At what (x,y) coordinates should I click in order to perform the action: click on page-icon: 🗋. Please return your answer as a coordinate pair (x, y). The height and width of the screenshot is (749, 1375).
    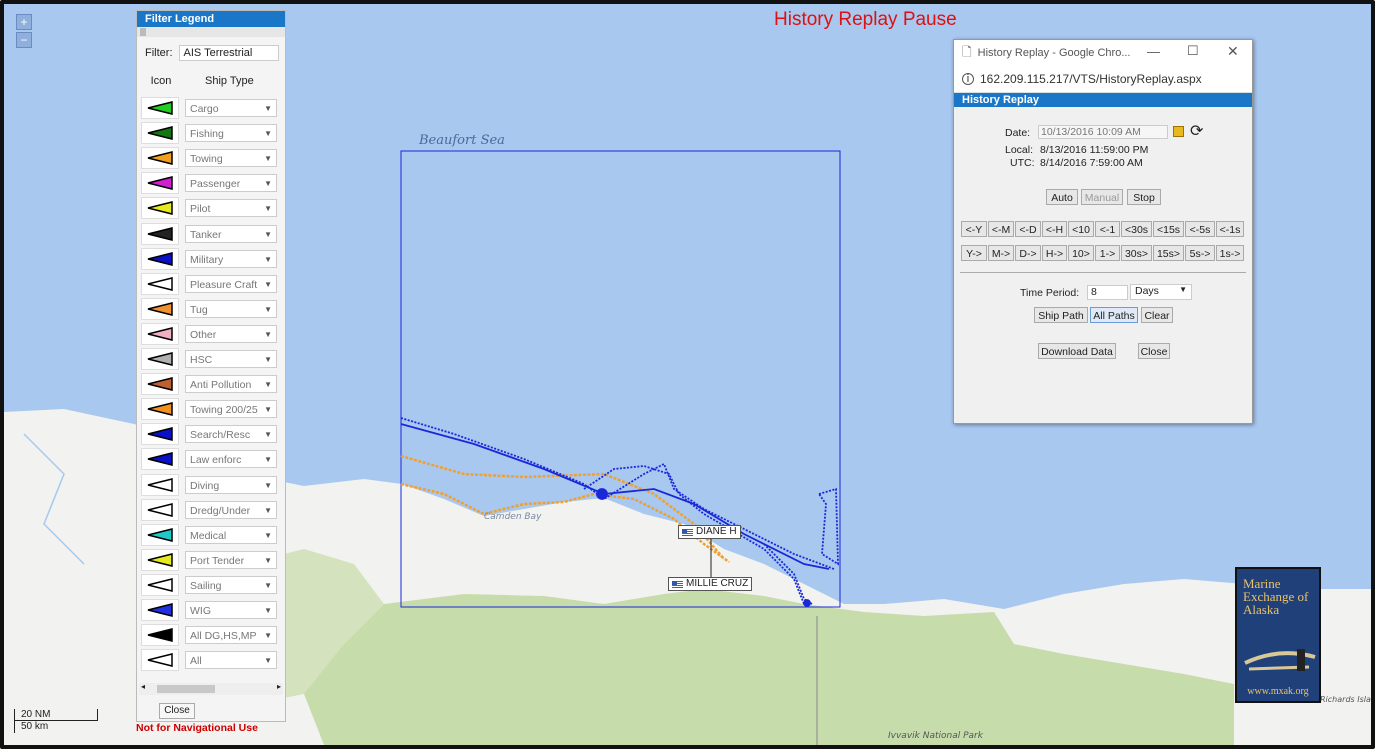
    Looking at the image, I should click on (967, 51).